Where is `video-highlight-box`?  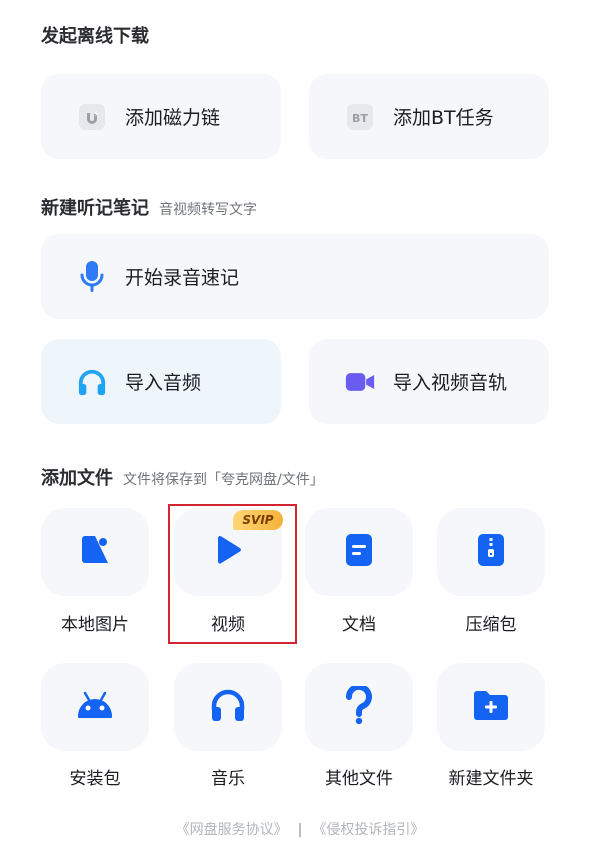
video-highlight-box is located at coordinates (232, 574).